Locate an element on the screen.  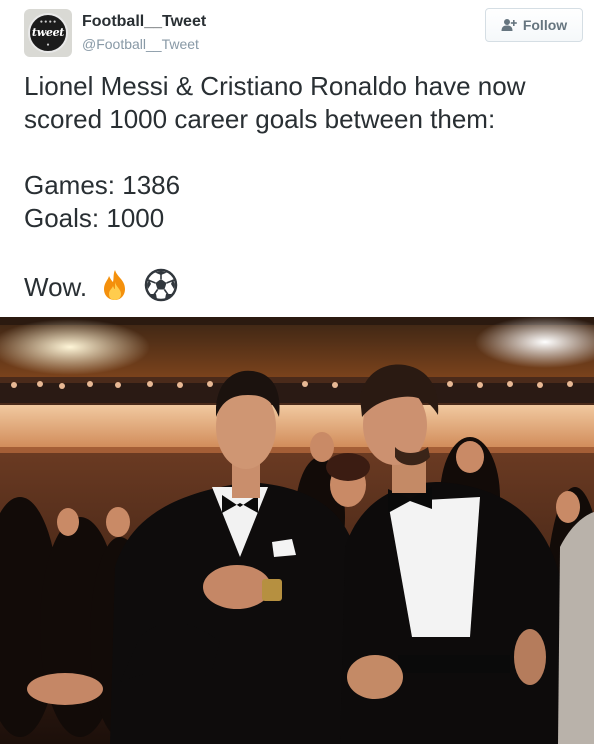
tweet-text-line: Goals: 1000 is located at coordinates (94, 218).